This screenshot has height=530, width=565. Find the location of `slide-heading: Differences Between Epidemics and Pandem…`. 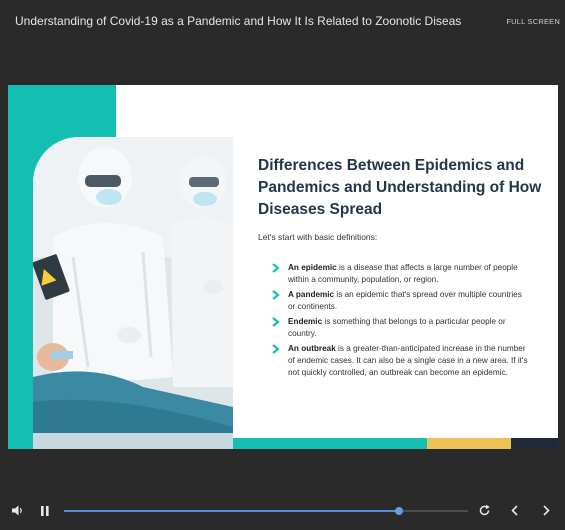

slide-heading: Differences Between Epidemics and Pandem… is located at coordinates (400, 187).